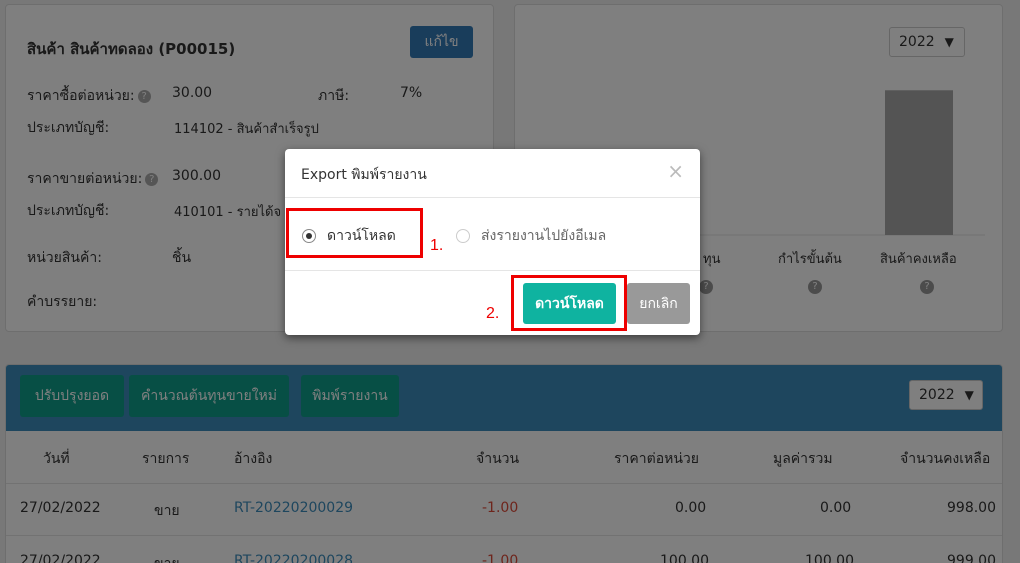 The height and width of the screenshot is (563, 1020). What do you see at coordinates (354, 233) in the screenshot?
I see `highlight-box-download-option` at bounding box center [354, 233].